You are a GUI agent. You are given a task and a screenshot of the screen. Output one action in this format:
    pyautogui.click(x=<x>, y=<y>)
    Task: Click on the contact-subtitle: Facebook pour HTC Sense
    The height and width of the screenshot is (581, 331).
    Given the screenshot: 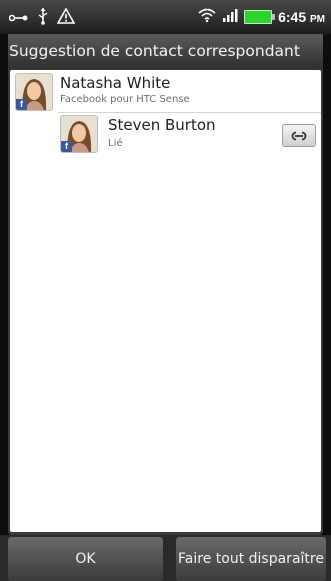 What is the action you would take?
    pyautogui.click(x=125, y=99)
    